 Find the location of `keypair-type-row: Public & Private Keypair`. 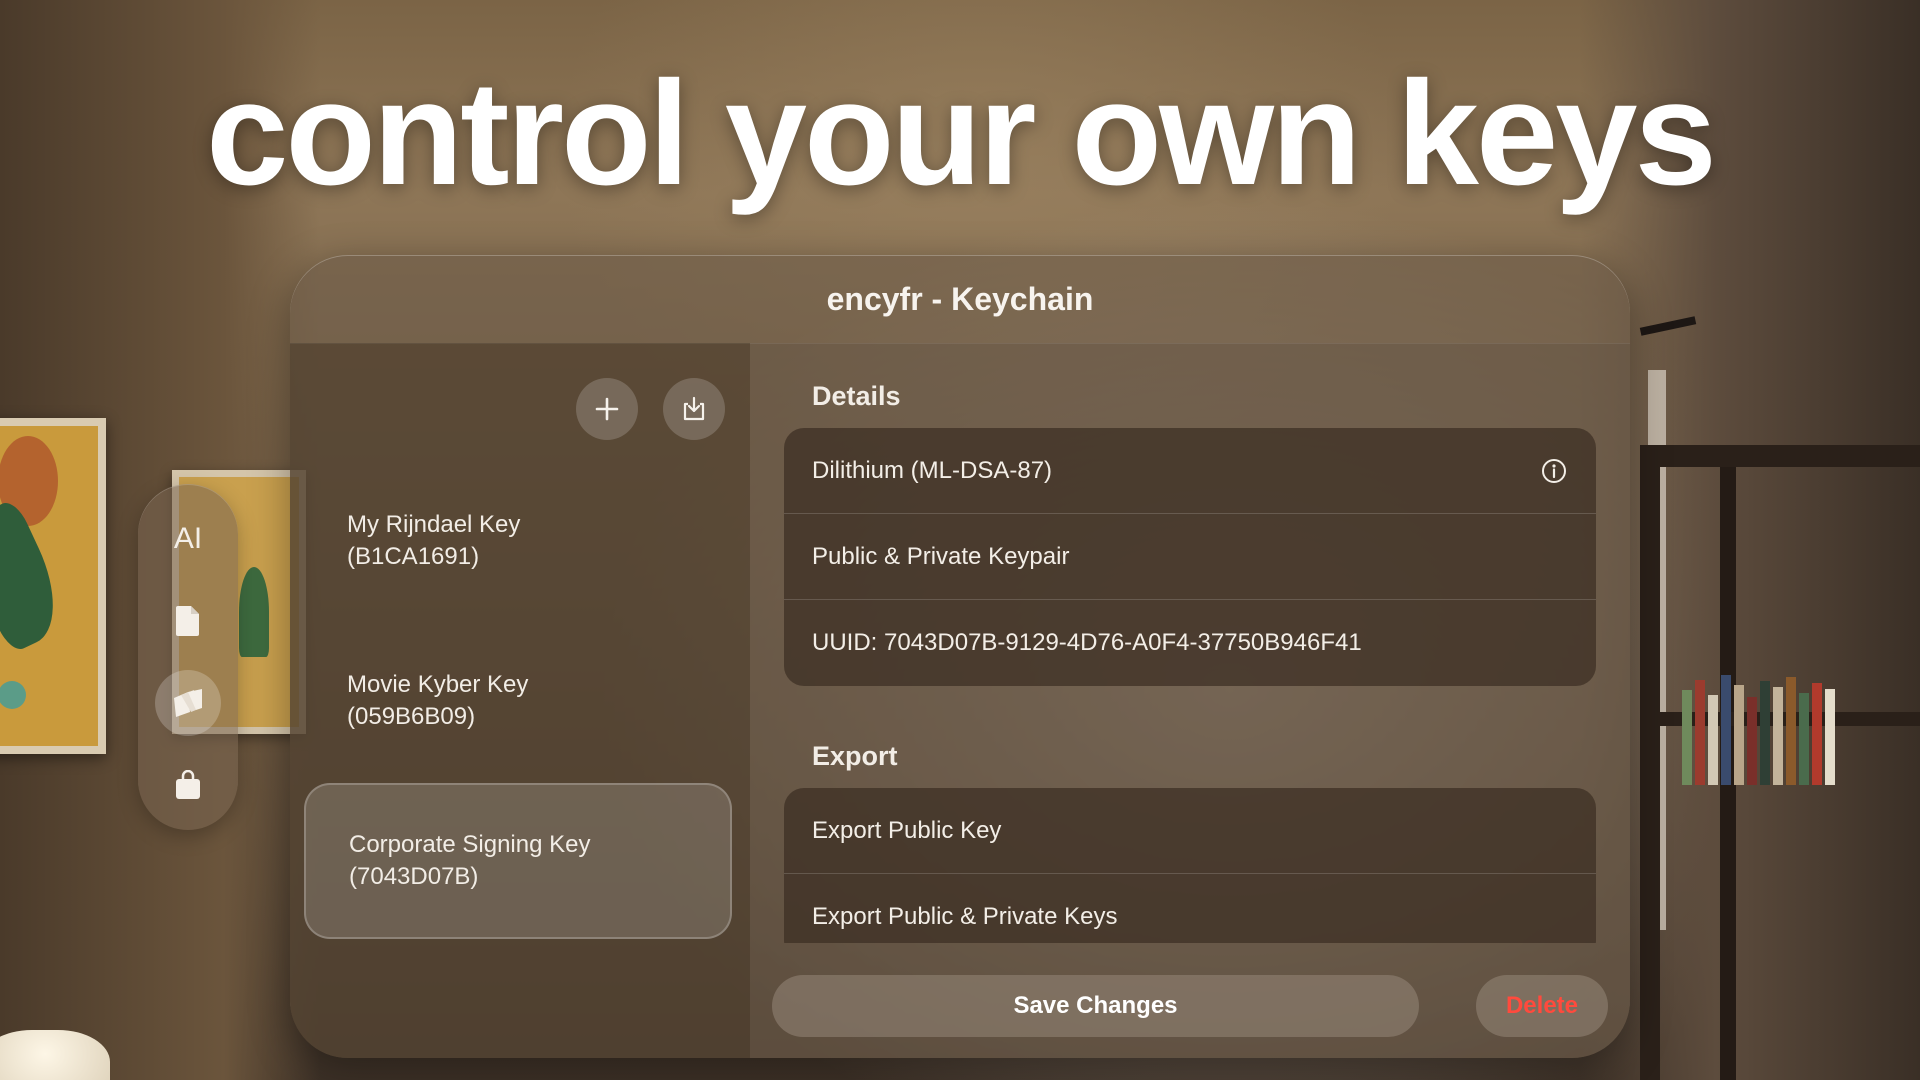

keypair-type-row: Public & Private Keypair is located at coordinates (1190, 557).